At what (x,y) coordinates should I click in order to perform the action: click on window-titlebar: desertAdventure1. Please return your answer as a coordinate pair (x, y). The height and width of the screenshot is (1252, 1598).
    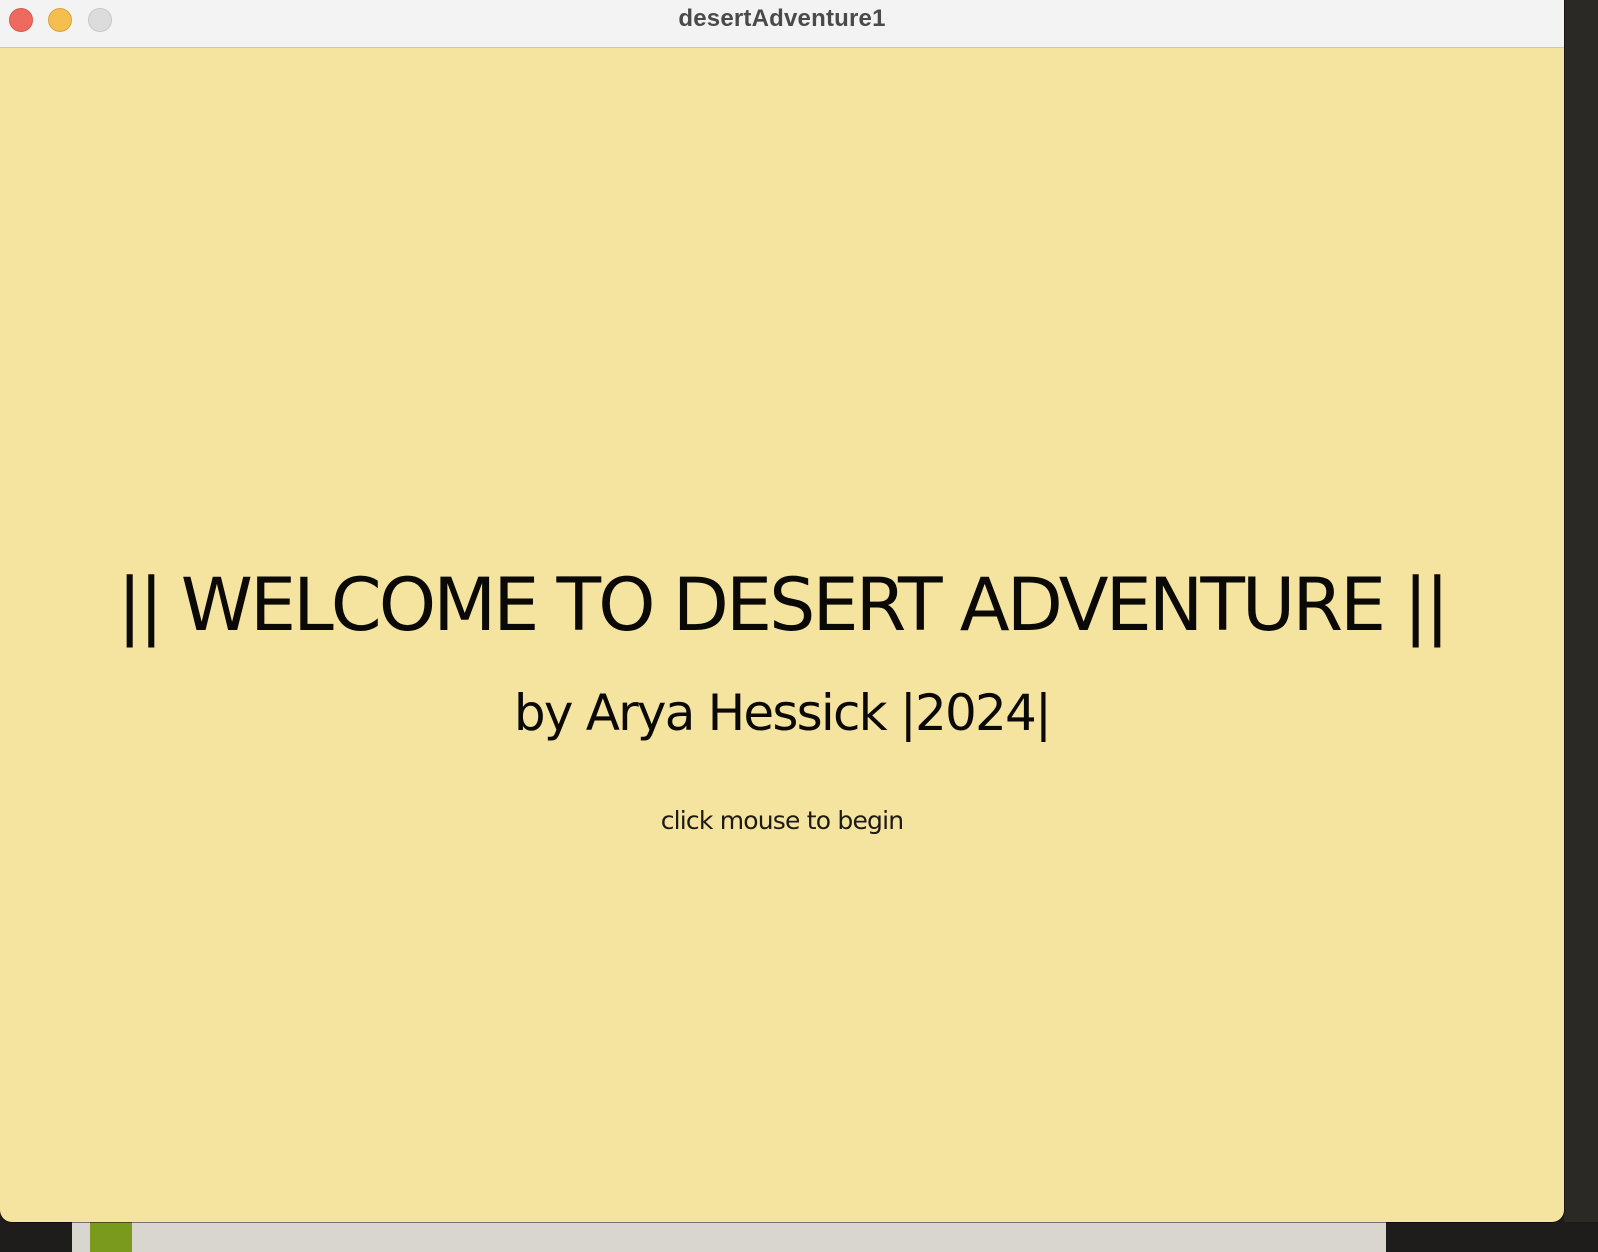
    Looking at the image, I should click on (782, 24).